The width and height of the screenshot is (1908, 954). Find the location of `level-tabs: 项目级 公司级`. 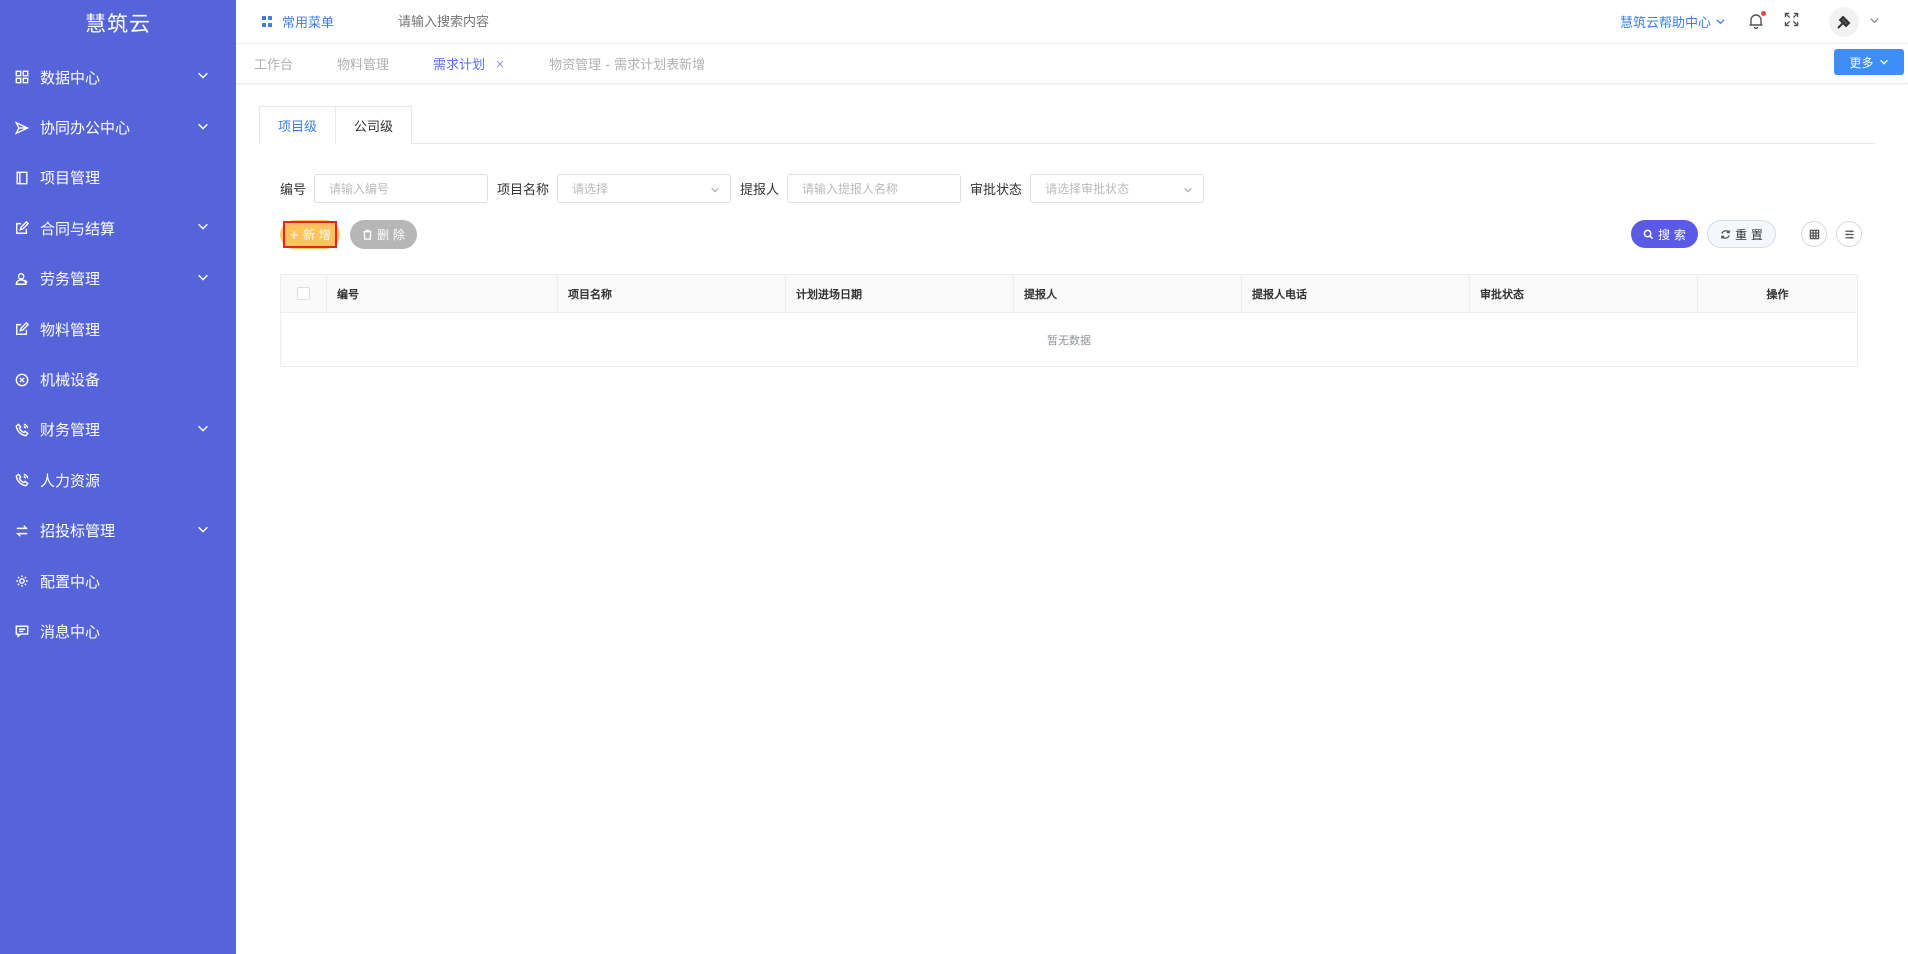

level-tabs: 项目级 公司级 is located at coordinates (1067, 125).